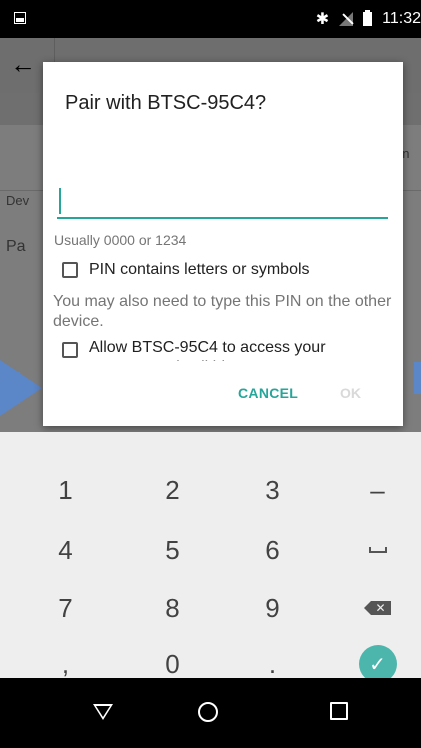 The height and width of the screenshot is (748, 421). What do you see at coordinates (65, 550) in the screenshot?
I see `key-4: 4` at bounding box center [65, 550].